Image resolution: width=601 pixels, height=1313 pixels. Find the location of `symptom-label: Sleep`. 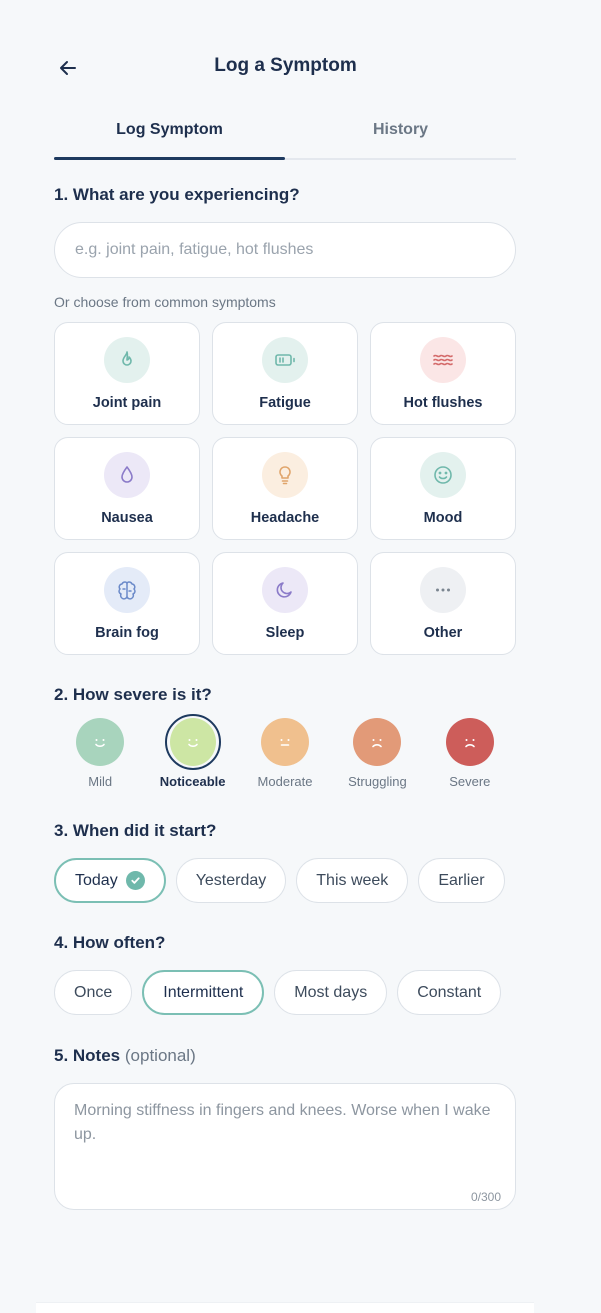

symptom-label: Sleep is located at coordinates (285, 633).